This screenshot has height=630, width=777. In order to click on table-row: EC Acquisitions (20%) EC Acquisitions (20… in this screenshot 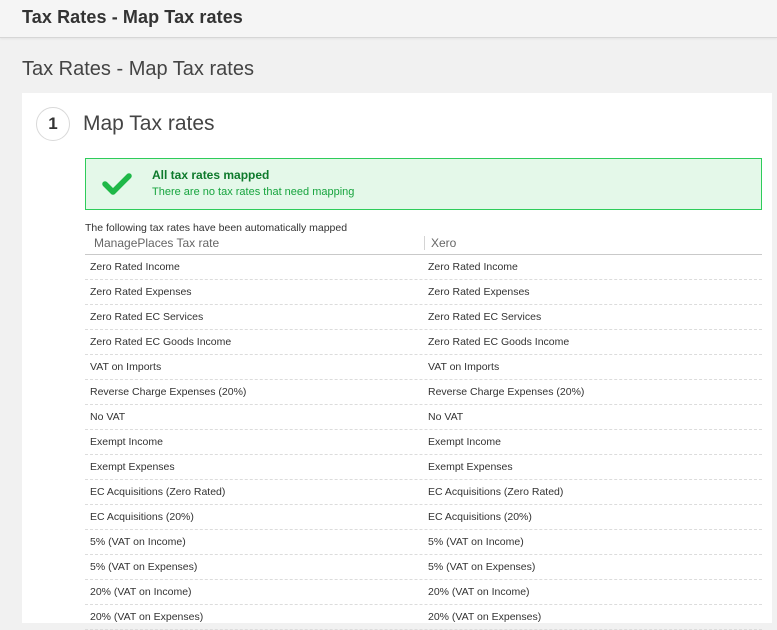, I will do `click(423, 517)`.